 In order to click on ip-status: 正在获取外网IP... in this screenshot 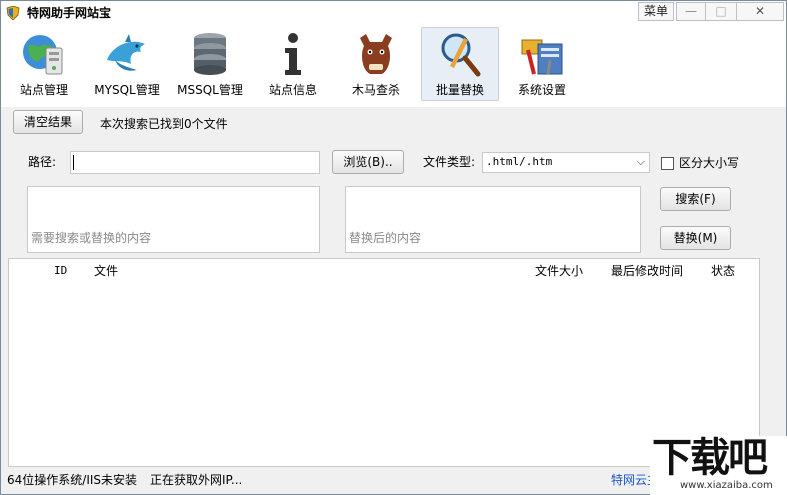, I will do `click(196, 480)`.